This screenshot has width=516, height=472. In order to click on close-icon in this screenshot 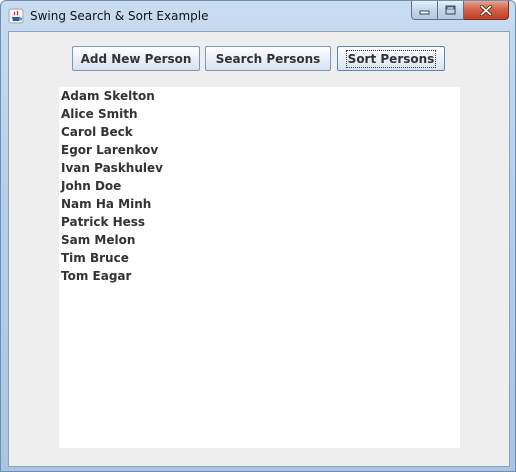, I will do `click(486, 10)`.